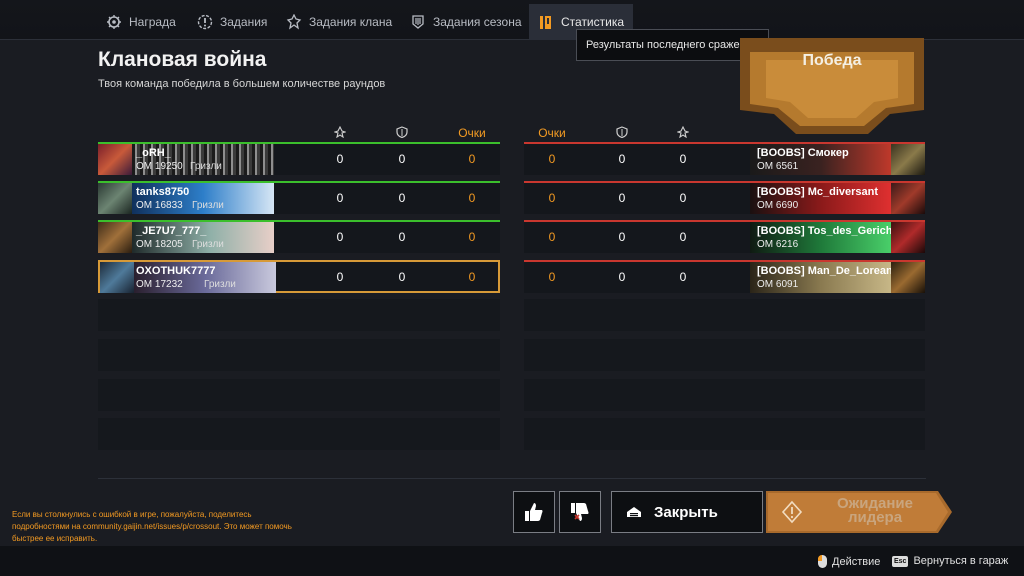 The image size is (1024, 576). Describe the element at coordinates (724, 197) in the screenshot. I see `team-right-row: 0 0 0 [BOOBS] Mc_diversant ОМ 6690` at that location.